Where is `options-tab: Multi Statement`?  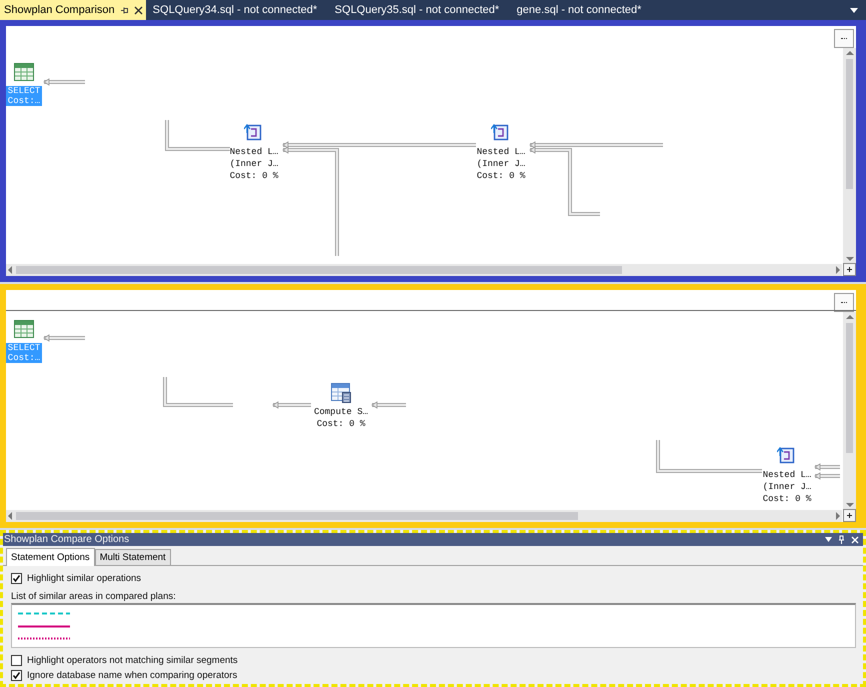 options-tab: Multi Statement is located at coordinates (132, 557).